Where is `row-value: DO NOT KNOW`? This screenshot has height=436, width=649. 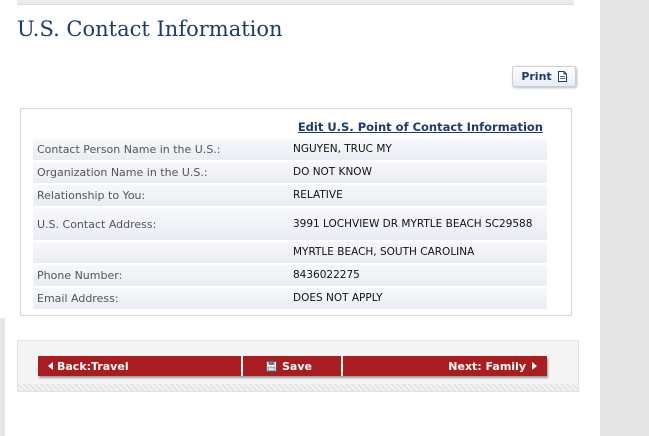 row-value: DO NOT KNOW is located at coordinates (332, 172).